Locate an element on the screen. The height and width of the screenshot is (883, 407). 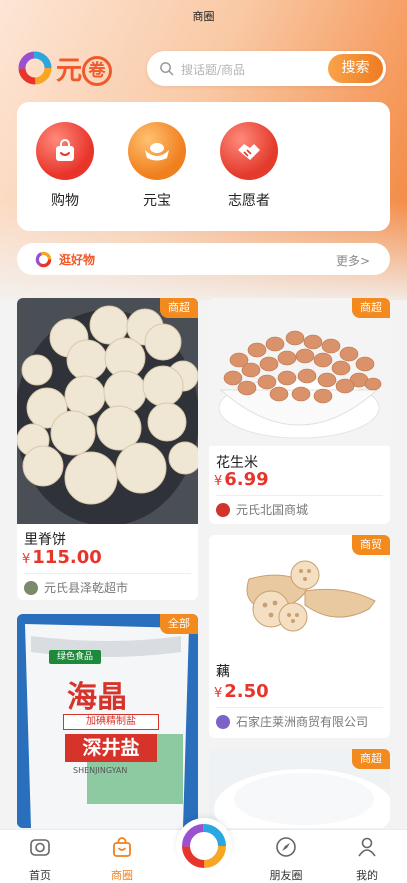
product-image: 绿色食品 海晶 加碘精制盐 深井盐 SHENJINGYAN 全部 is located at coordinates (107, 721).